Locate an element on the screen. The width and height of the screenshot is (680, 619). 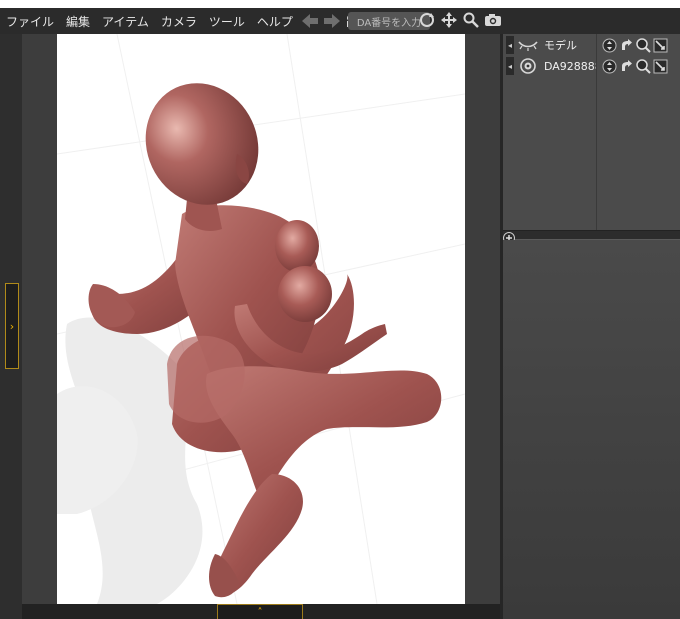
closed-eye-icon is located at coordinates (528, 45).